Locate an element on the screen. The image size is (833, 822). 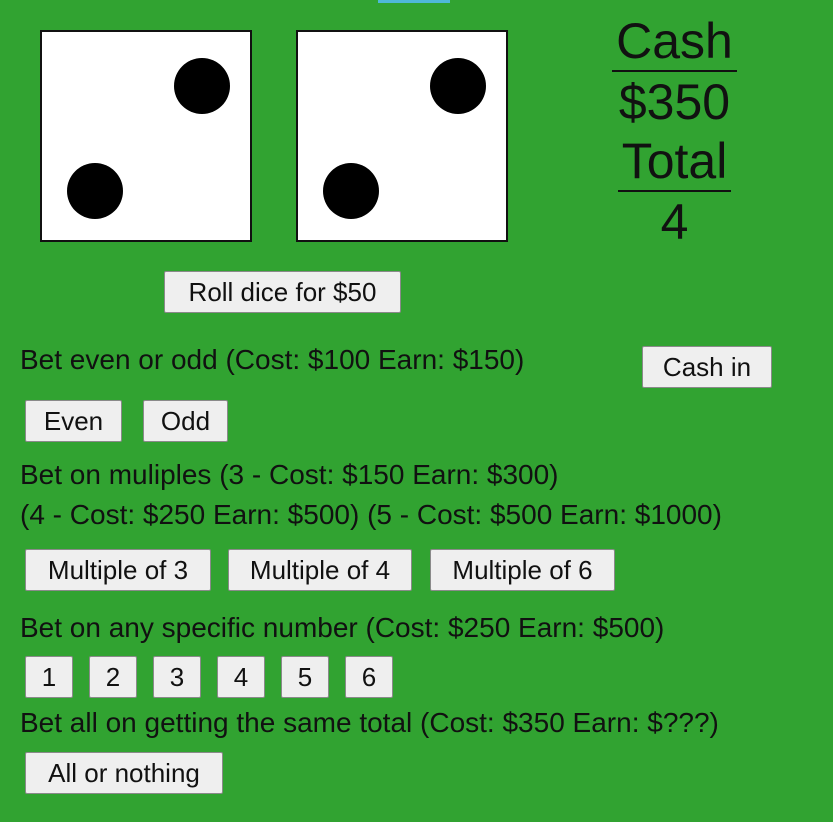
cash-in-button: Cash in is located at coordinates (707, 367).